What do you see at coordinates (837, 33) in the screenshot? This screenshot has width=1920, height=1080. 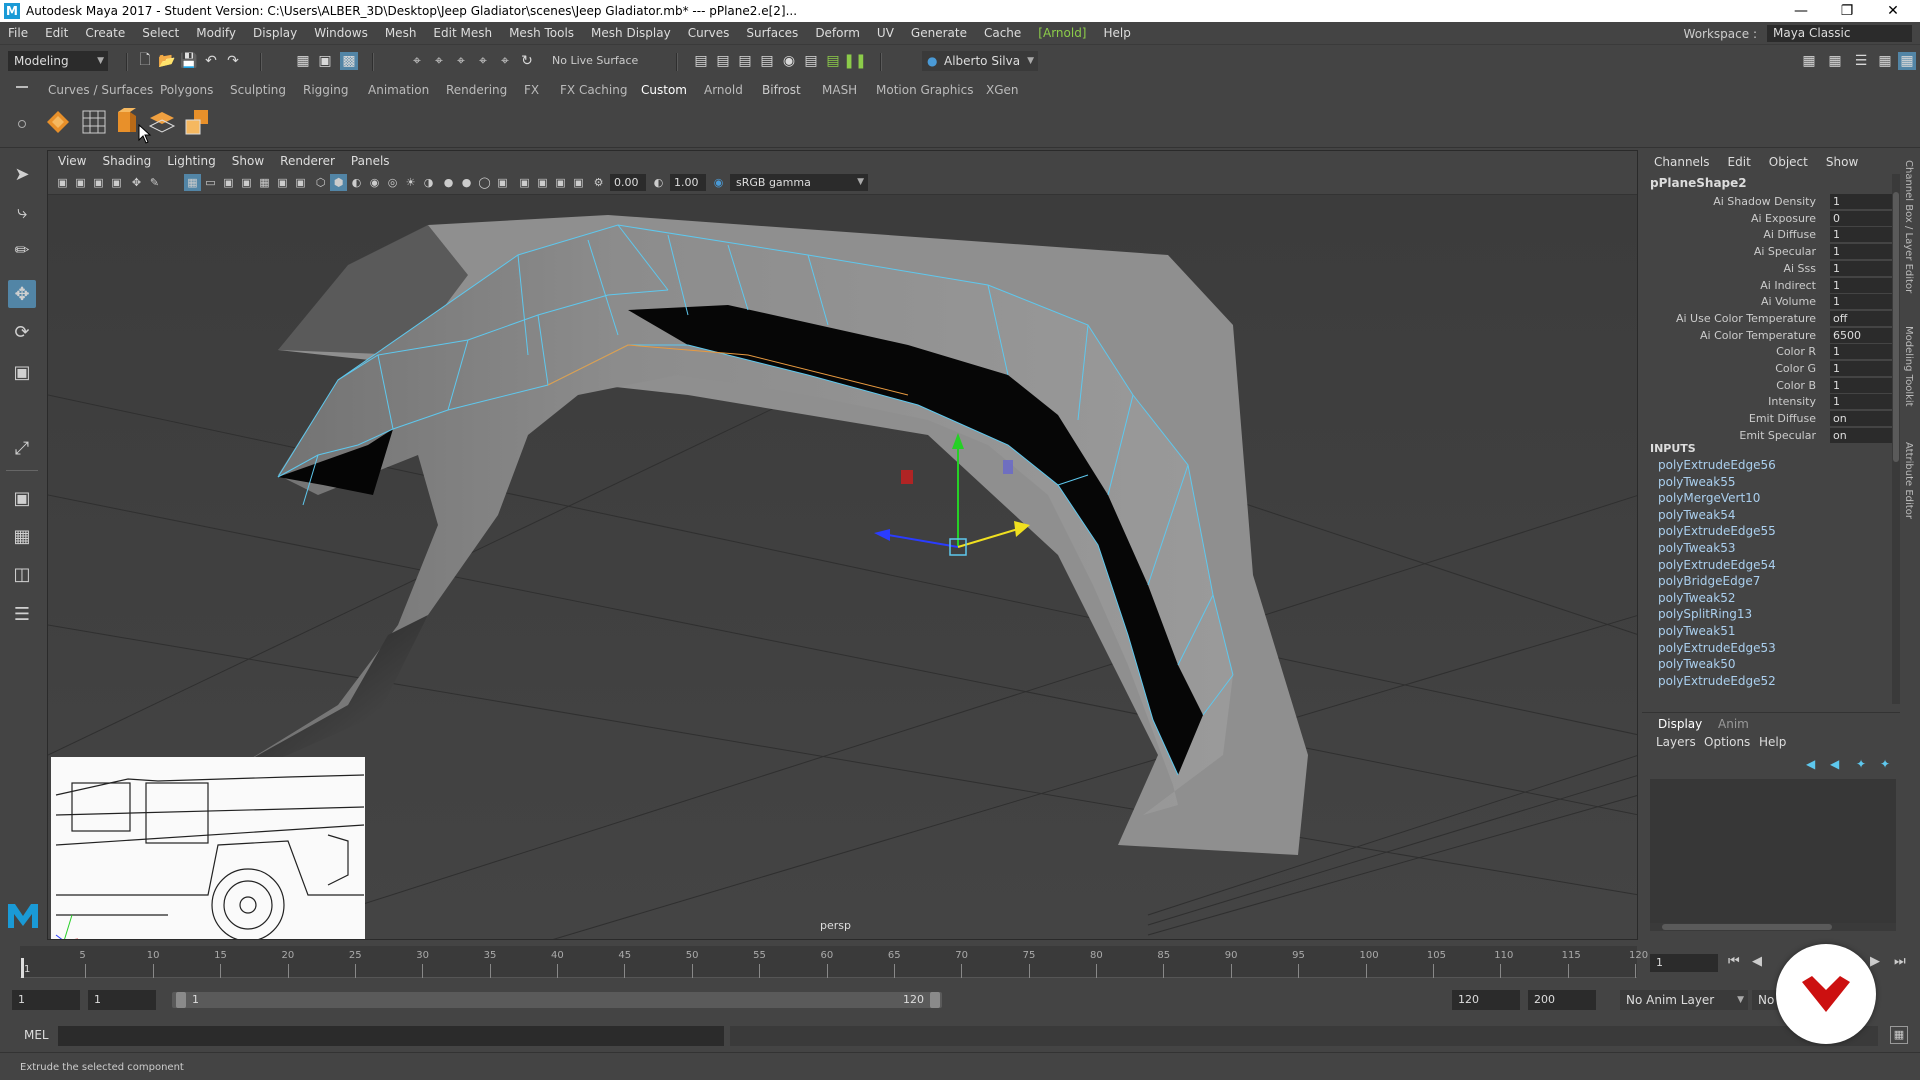 I see `menu-deform: Deform` at bounding box center [837, 33].